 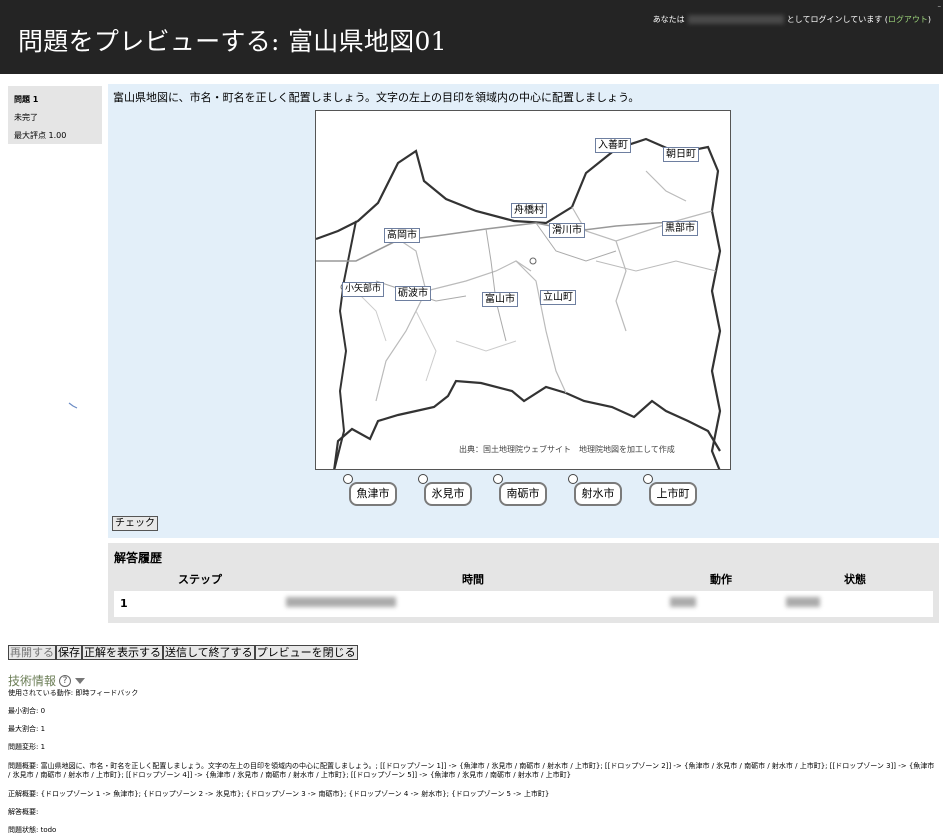 I want to click on login-suffix: としてログインしています (, so click(x=837, y=19).